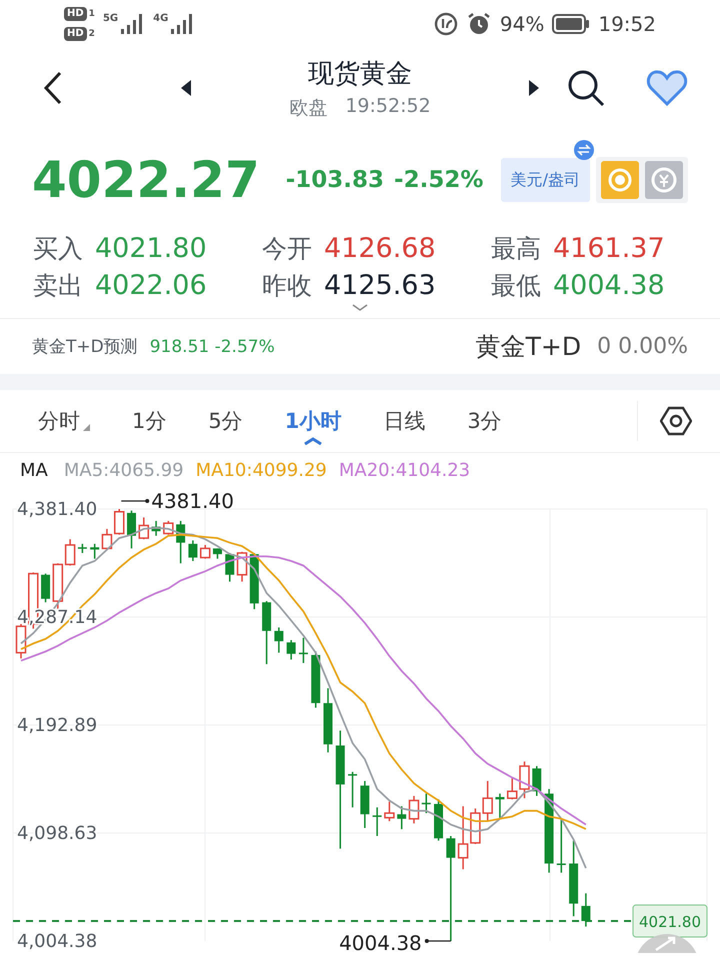 The height and width of the screenshot is (977, 720). What do you see at coordinates (151, 248) in the screenshot?
I see `stat-value: 4021.80` at bounding box center [151, 248].